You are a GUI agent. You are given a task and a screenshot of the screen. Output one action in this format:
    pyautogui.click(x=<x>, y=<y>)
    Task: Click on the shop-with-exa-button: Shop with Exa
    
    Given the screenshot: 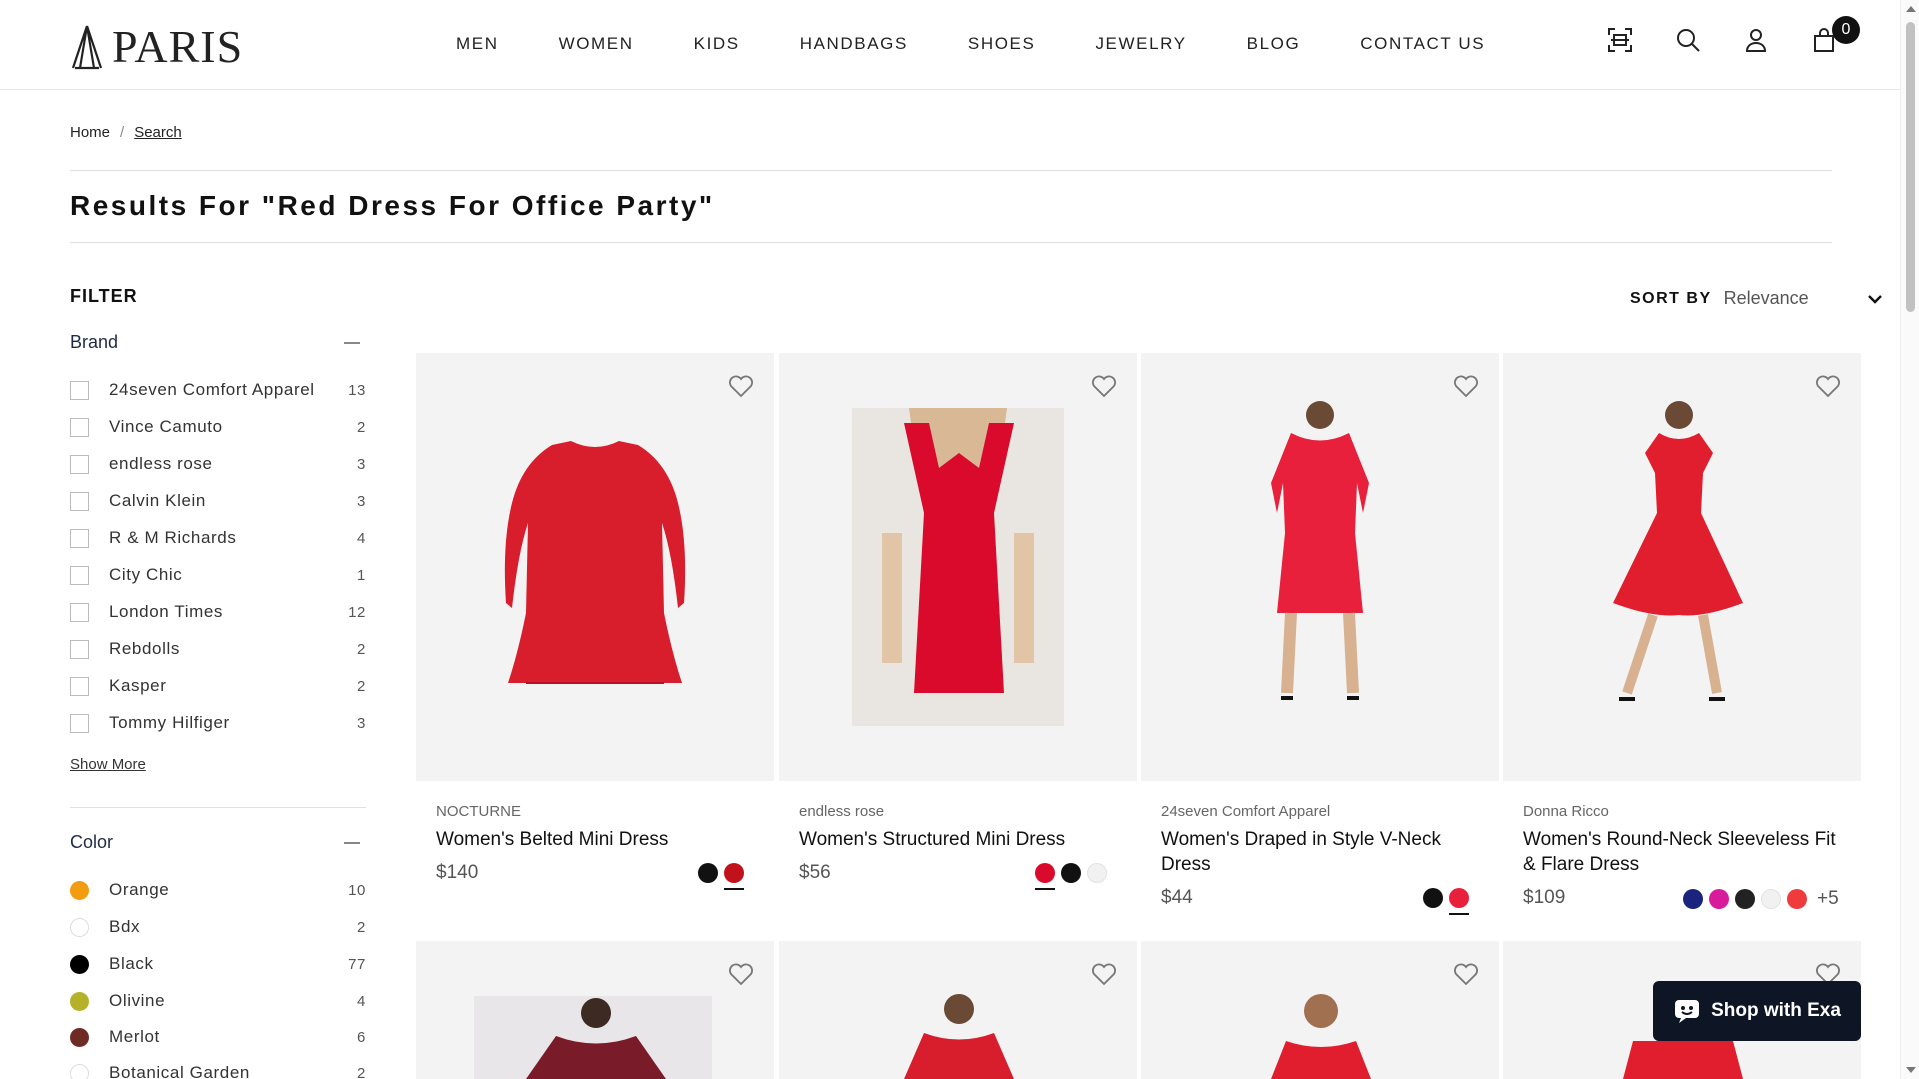 What is the action you would take?
    pyautogui.click(x=1757, y=1011)
    